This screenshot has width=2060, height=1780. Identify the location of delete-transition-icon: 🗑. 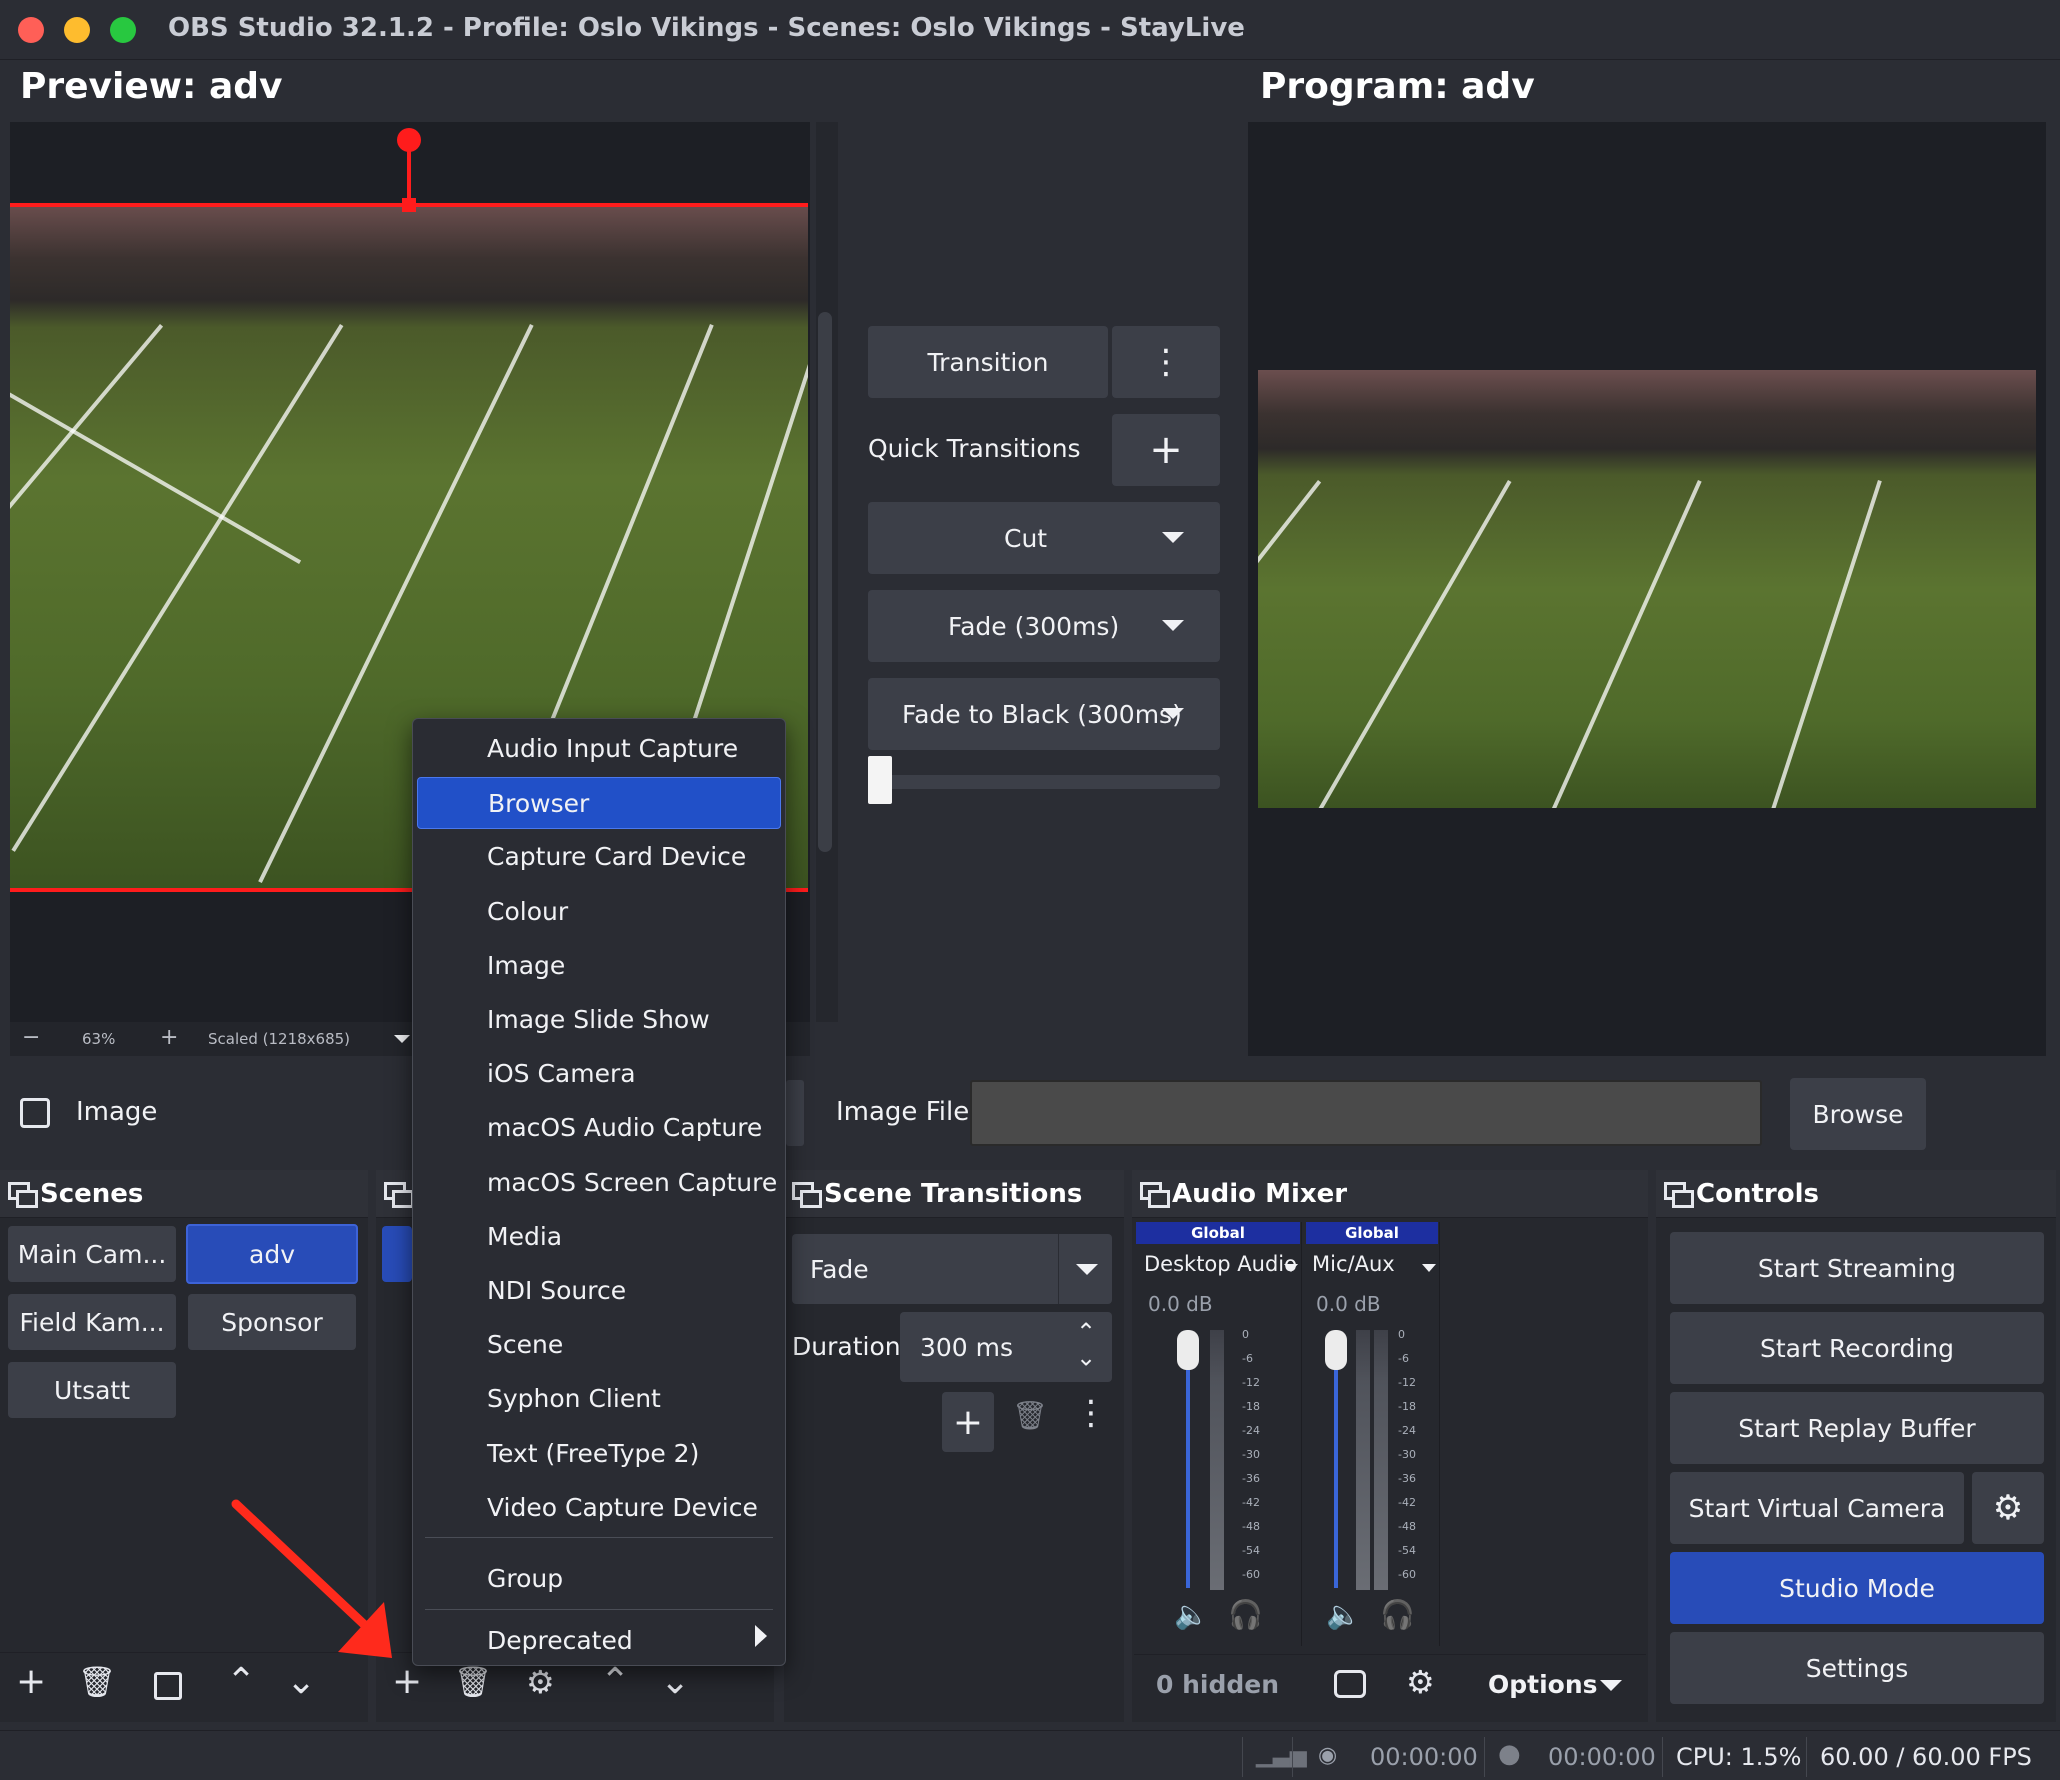
(1030, 1416).